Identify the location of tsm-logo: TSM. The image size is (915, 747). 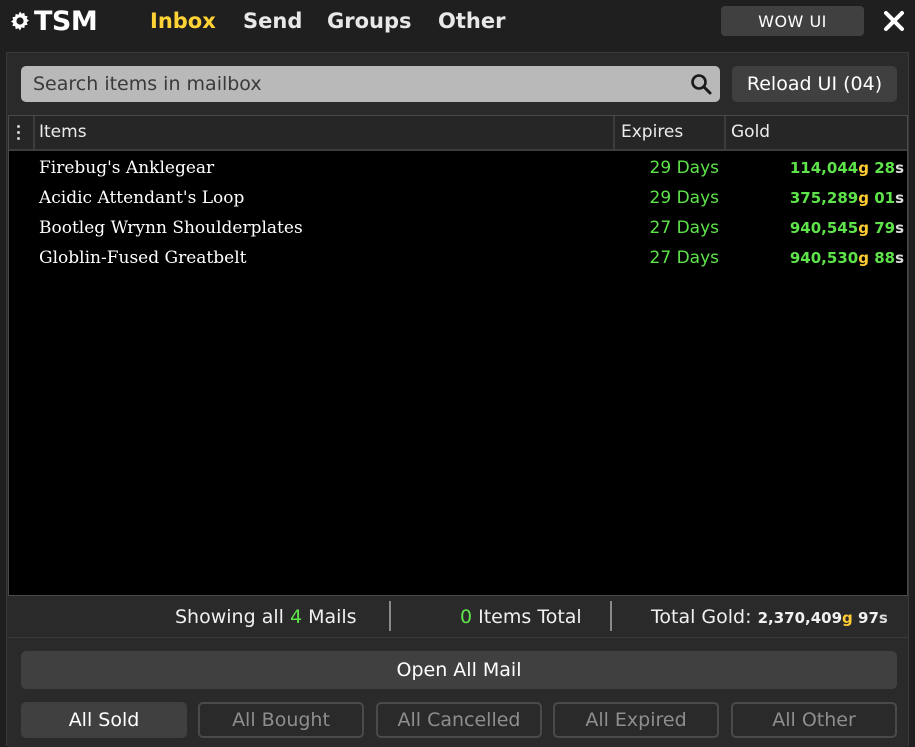
(53, 21).